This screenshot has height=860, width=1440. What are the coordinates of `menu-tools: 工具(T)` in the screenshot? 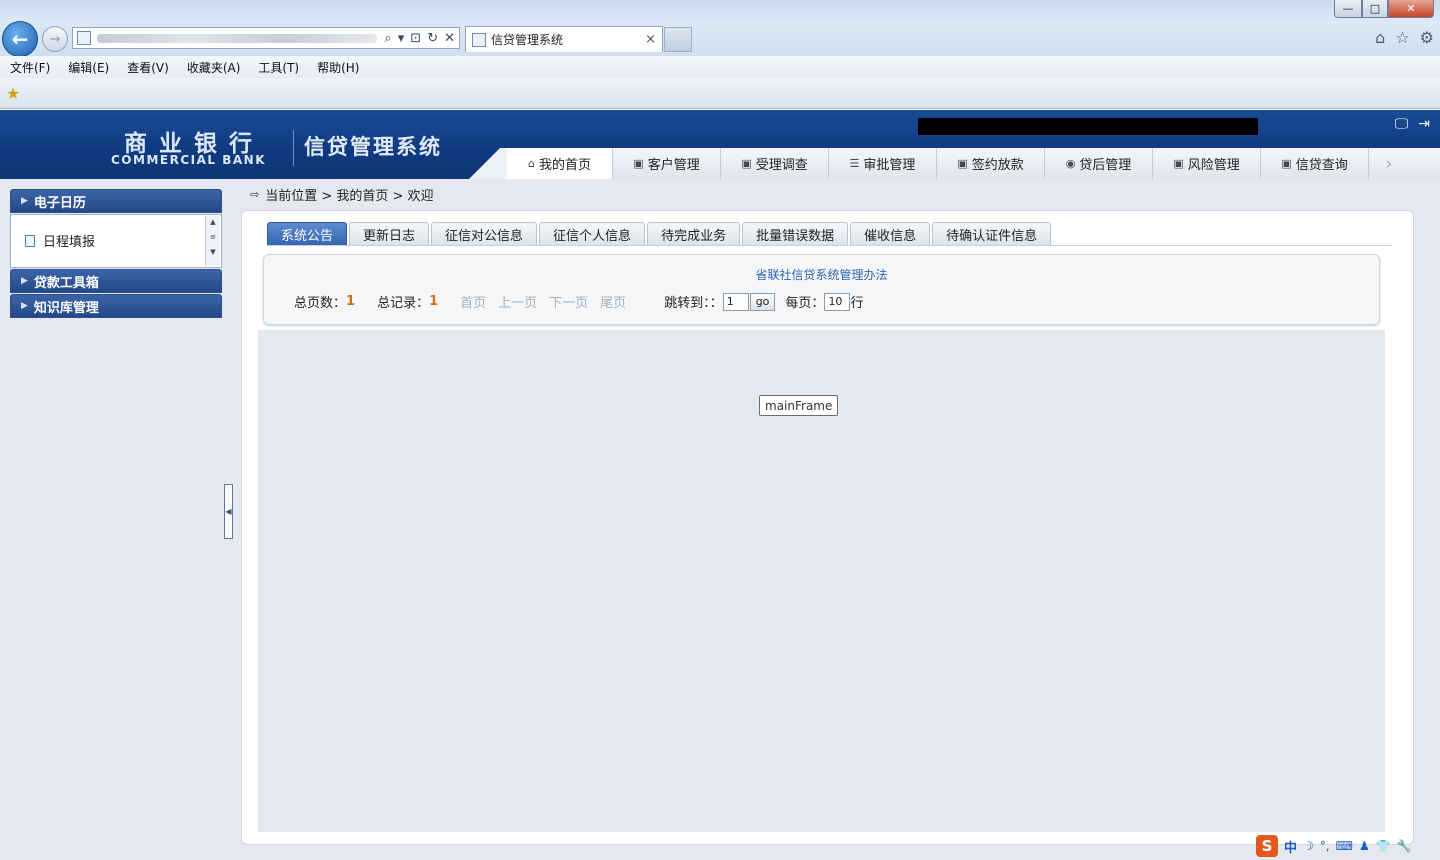 It's located at (277, 67).